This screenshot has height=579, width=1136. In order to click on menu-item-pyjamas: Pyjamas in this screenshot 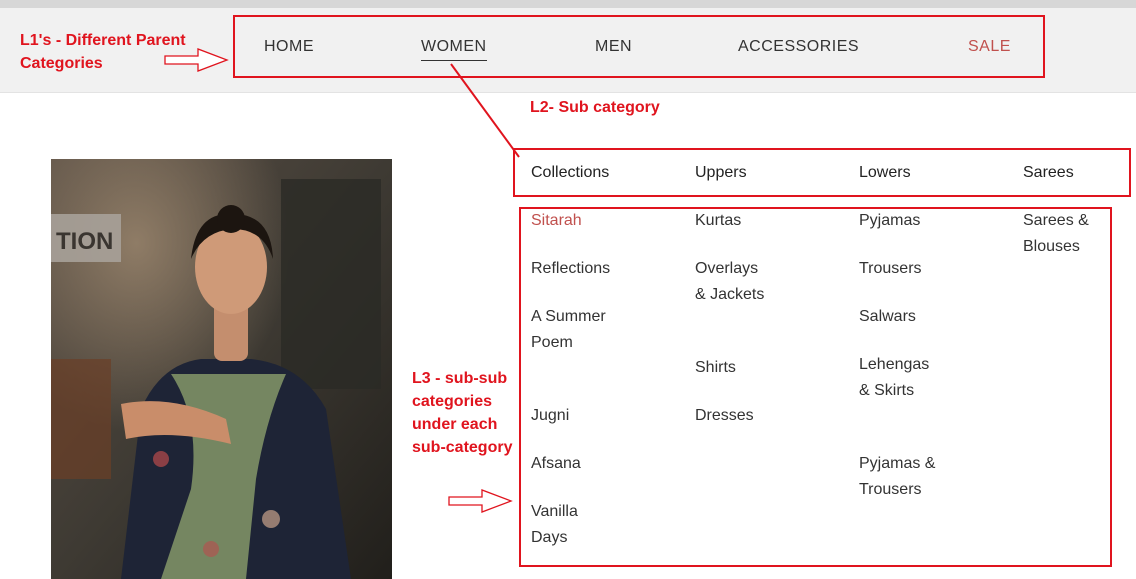, I will do `click(899, 221)`.